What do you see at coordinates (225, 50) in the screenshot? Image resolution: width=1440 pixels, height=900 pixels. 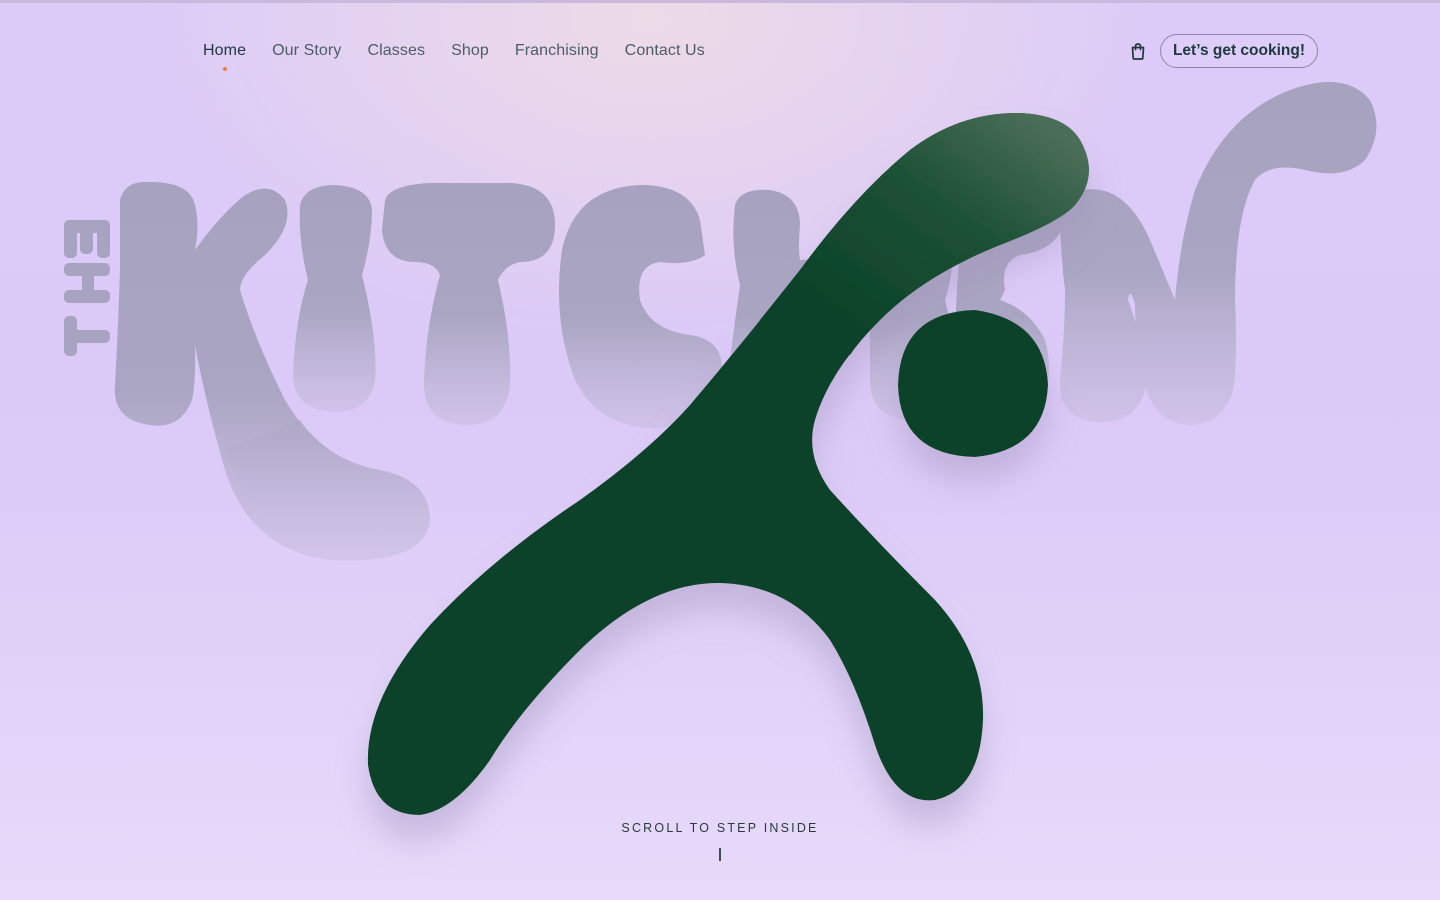 I see `nav-item-label: Home` at bounding box center [225, 50].